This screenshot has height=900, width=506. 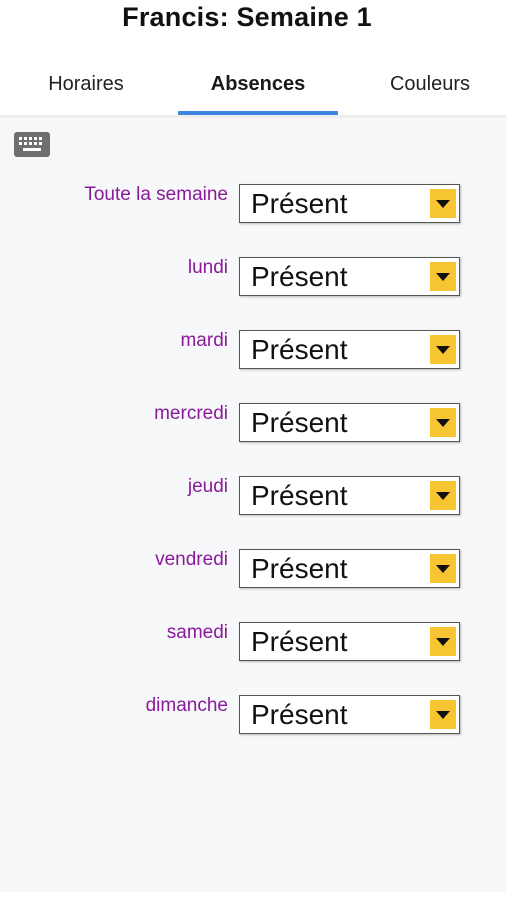 What do you see at coordinates (253, 896) in the screenshot?
I see `bottom-strip` at bounding box center [253, 896].